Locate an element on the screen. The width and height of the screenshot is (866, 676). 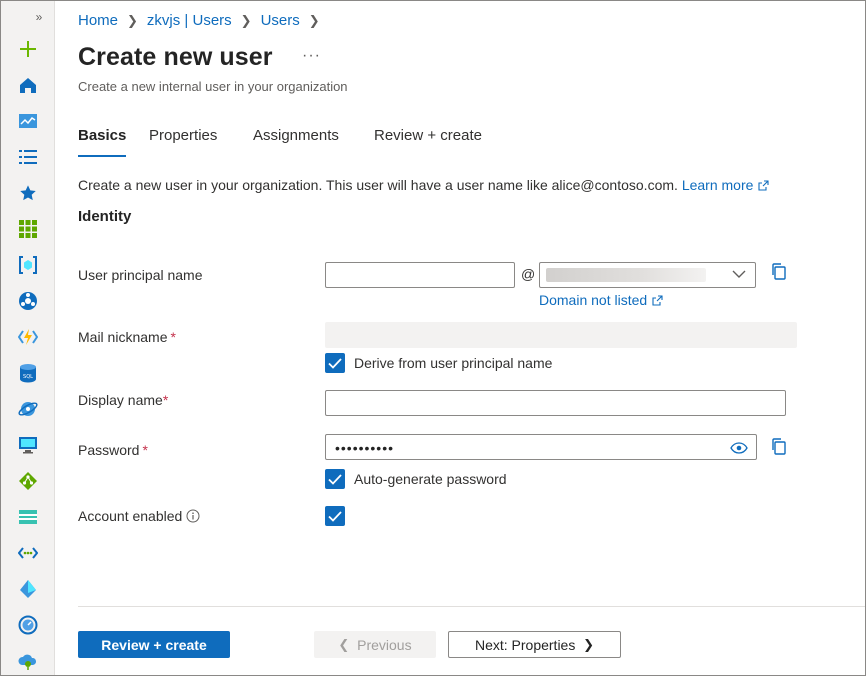
auto-generate-password-checkbox is located at coordinates (335, 479).